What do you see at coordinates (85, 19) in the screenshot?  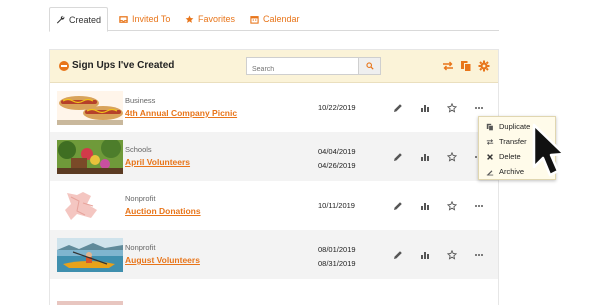 I see `tab-created-label: Created` at bounding box center [85, 19].